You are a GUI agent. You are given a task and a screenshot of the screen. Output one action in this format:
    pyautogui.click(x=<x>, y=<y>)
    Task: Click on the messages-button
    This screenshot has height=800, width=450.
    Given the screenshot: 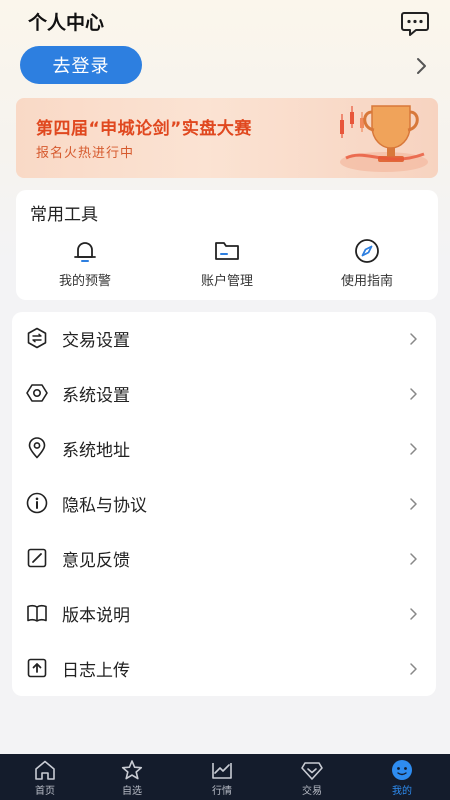 What is the action you would take?
    pyautogui.click(x=415, y=24)
    